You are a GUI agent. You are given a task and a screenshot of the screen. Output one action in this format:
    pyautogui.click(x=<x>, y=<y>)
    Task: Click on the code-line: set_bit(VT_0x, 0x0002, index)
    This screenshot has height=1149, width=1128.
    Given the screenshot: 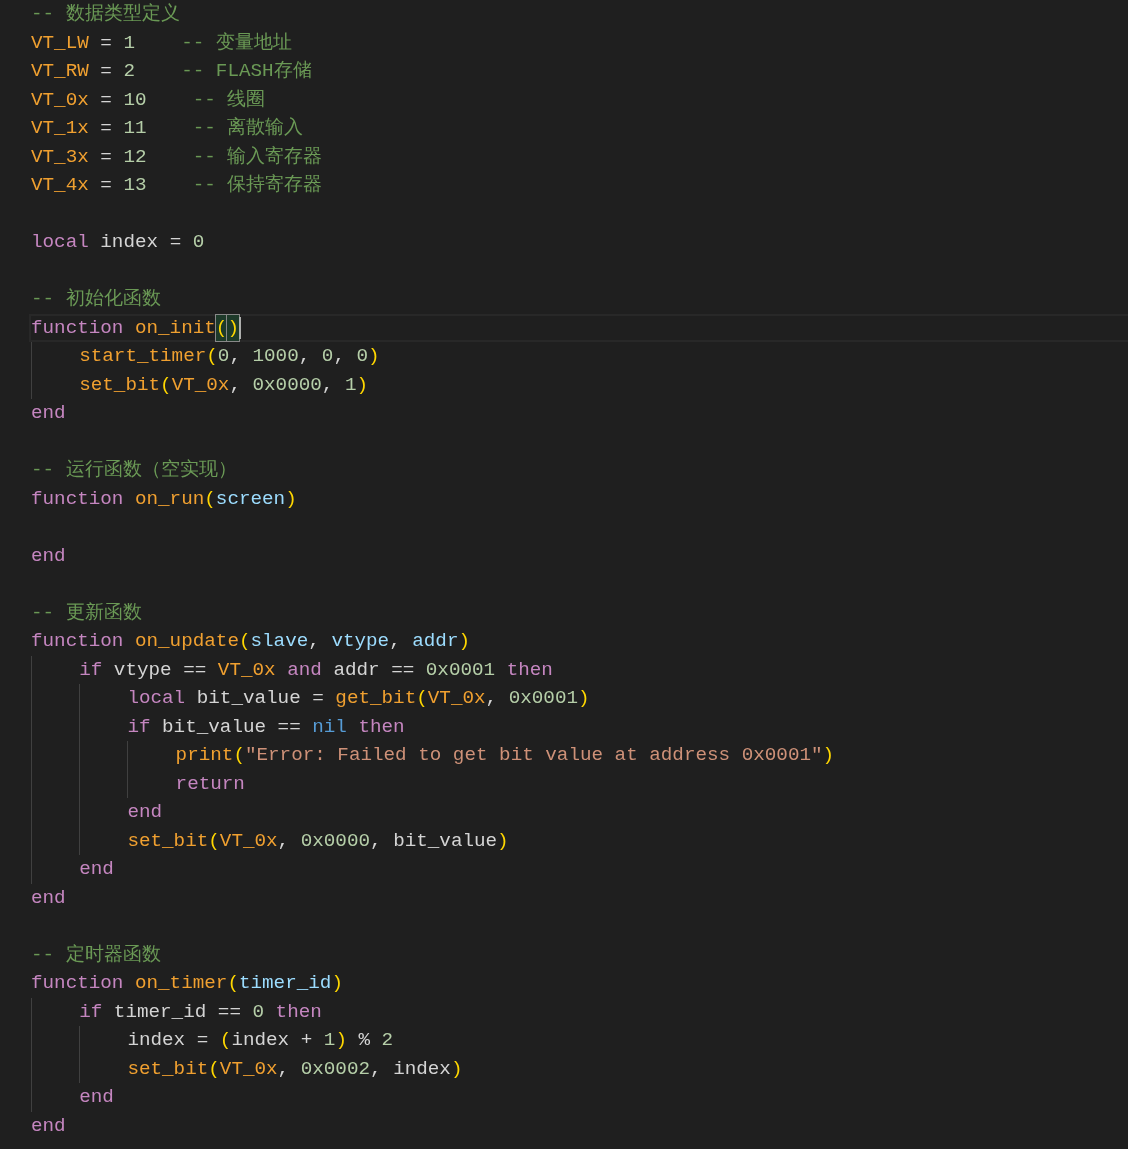 What is the action you would take?
    pyautogui.click(x=295, y=1069)
    